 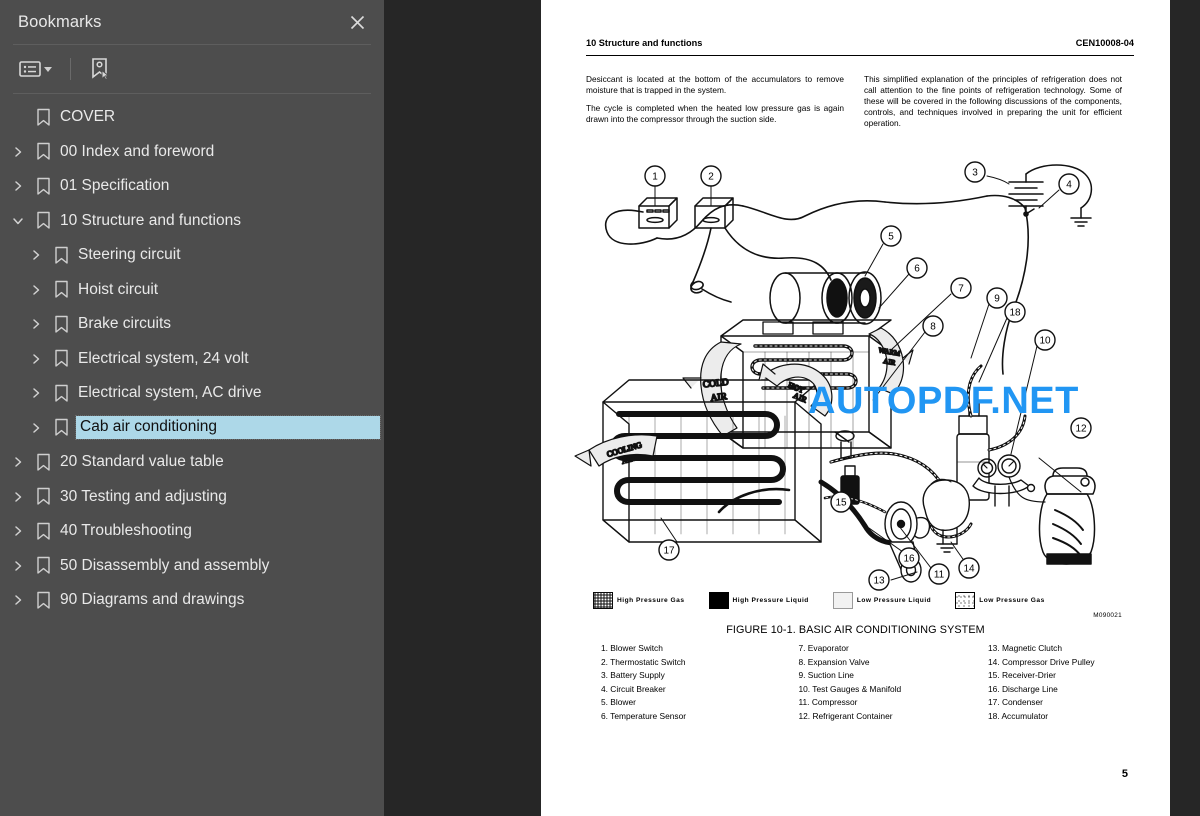 What do you see at coordinates (933, 327) in the screenshot?
I see `svg-text: 8` at bounding box center [933, 327].